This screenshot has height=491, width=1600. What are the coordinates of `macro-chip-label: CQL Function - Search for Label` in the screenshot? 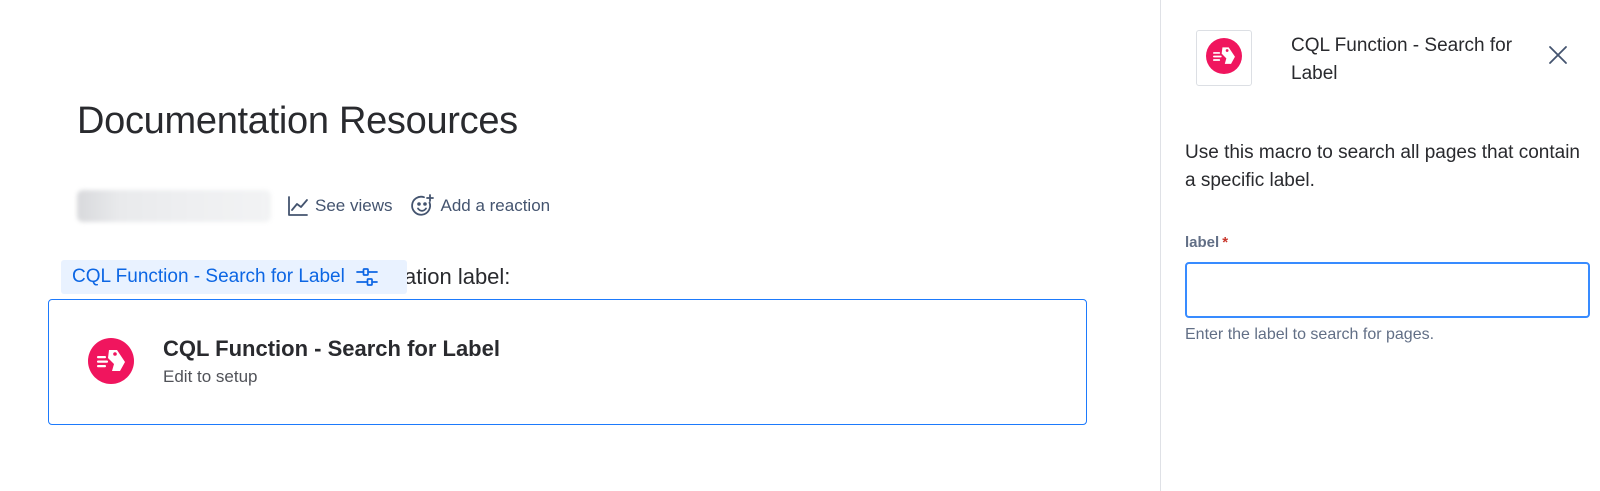 It's located at (208, 276).